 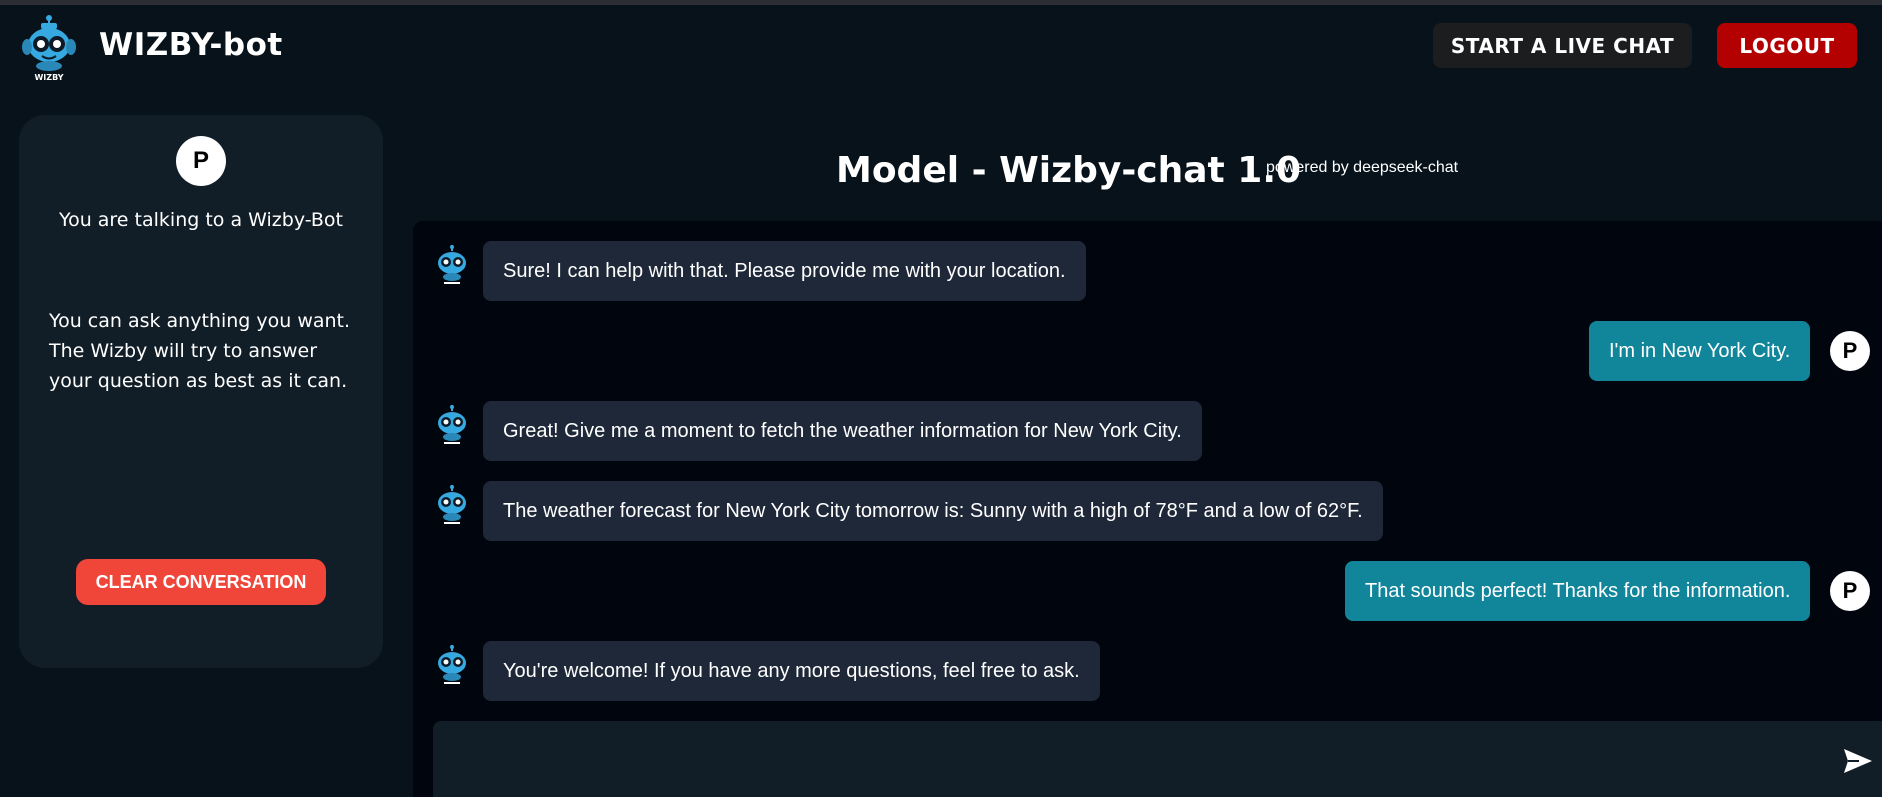 I want to click on logo-text: WIZBY, so click(x=48, y=77).